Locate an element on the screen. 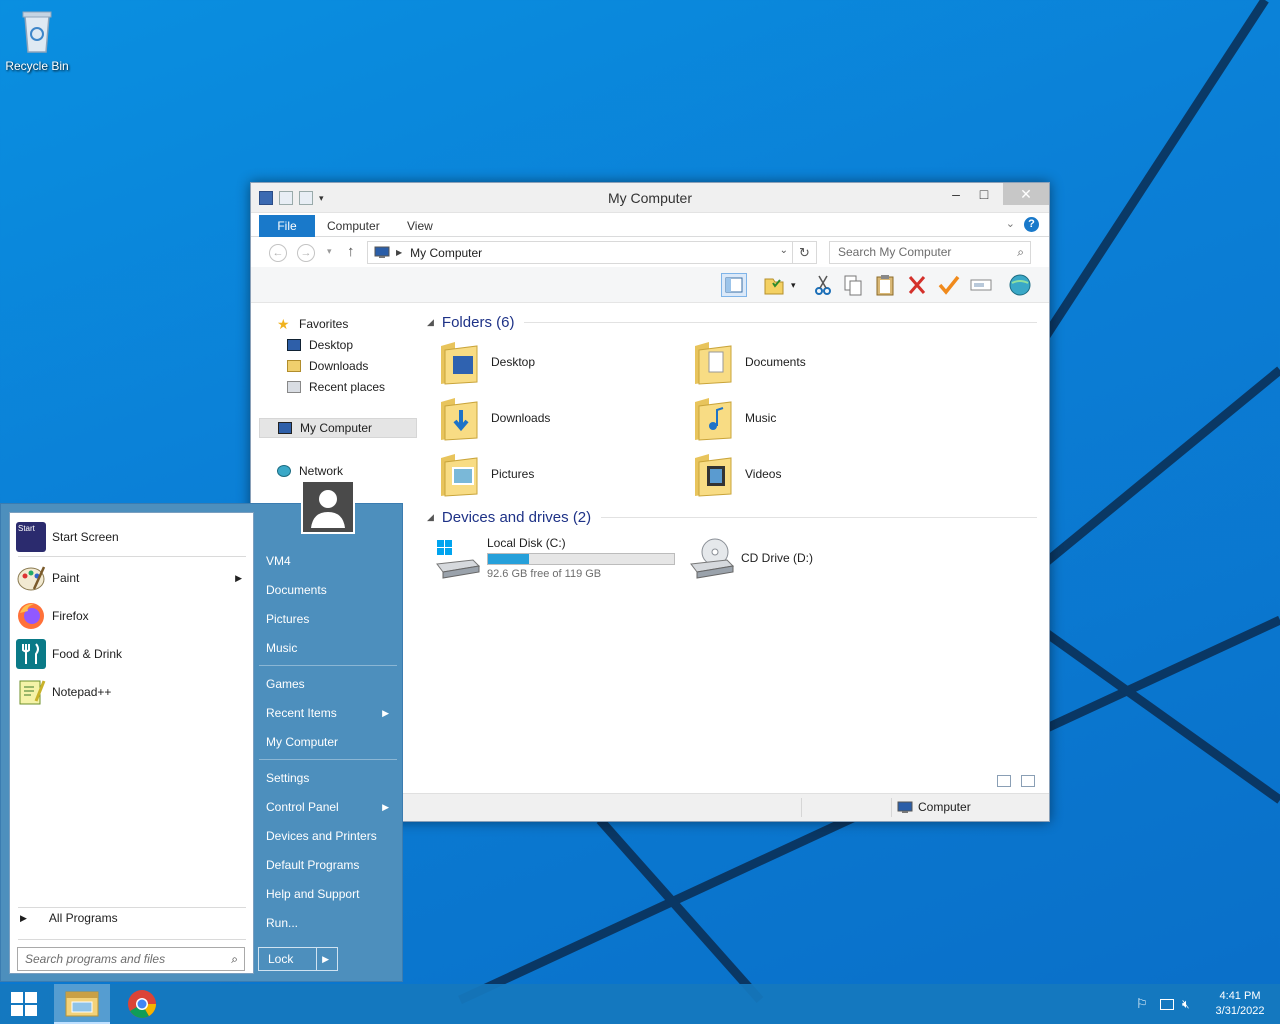 The width and height of the screenshot is (1280, 1024). cut-button is located at coordinates (824, 285).